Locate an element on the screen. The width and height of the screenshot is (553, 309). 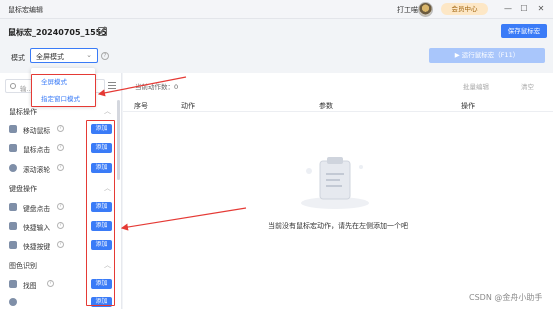
chevron-up-icon: ︿ is located at coordinates (107, 111).